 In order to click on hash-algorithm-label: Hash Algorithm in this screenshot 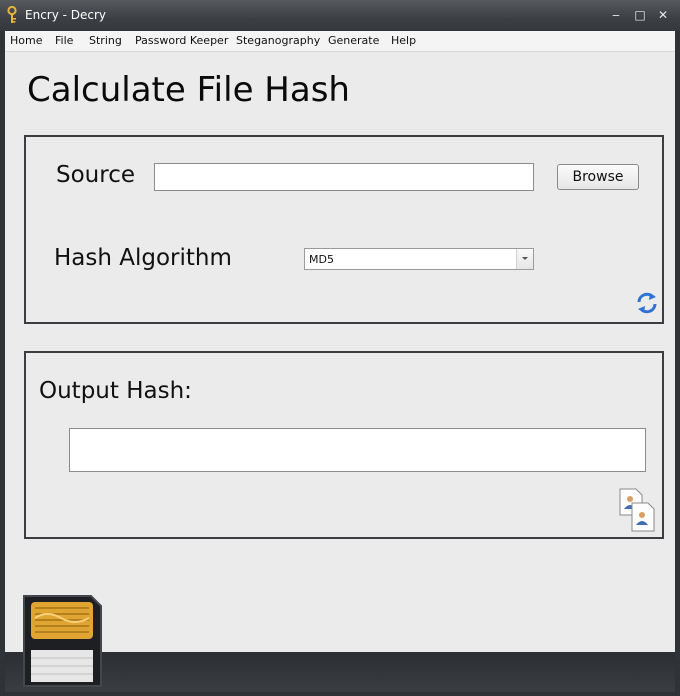, I will do `click(143, 258)`.